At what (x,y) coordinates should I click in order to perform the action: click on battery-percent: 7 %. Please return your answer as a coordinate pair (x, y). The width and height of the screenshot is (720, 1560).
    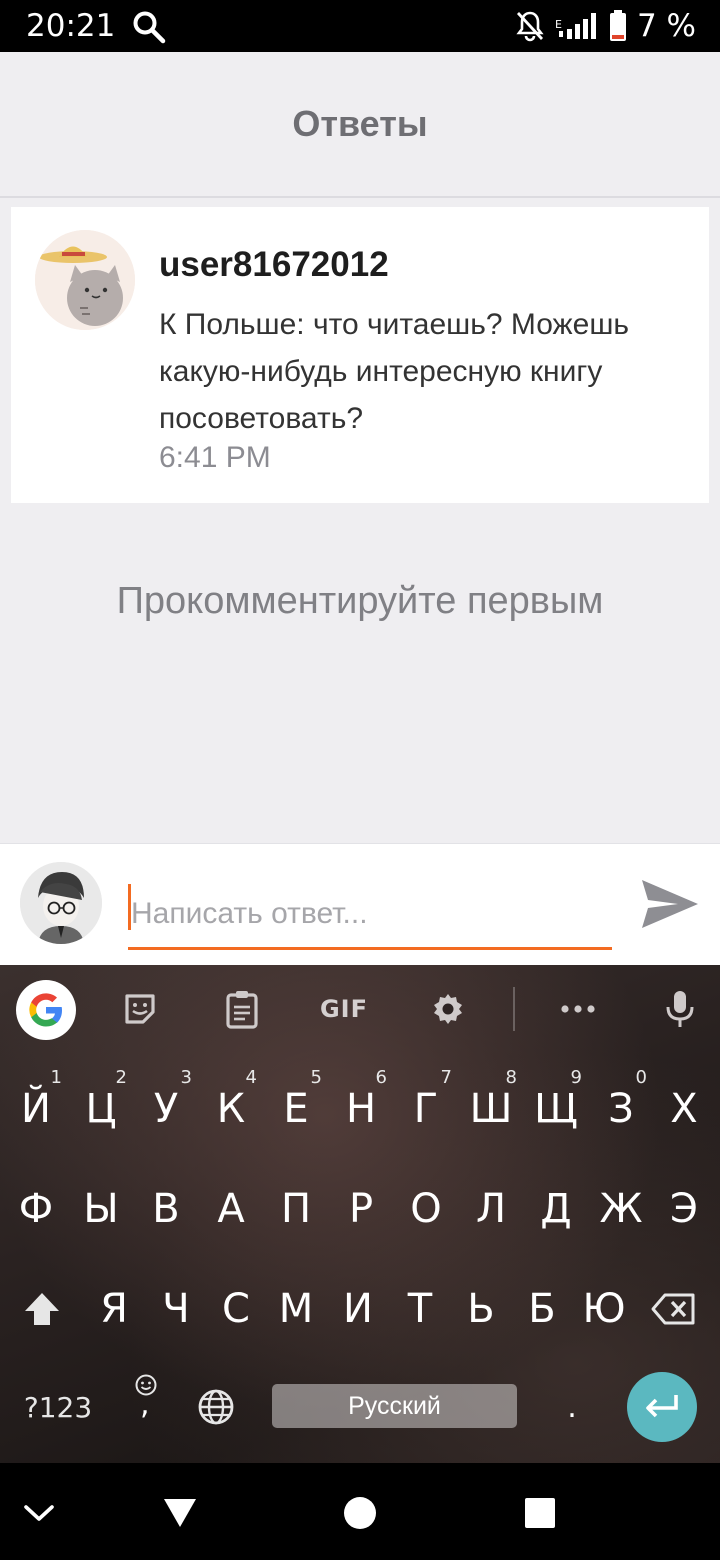
    Looking at the image, I should click on (666, 26).